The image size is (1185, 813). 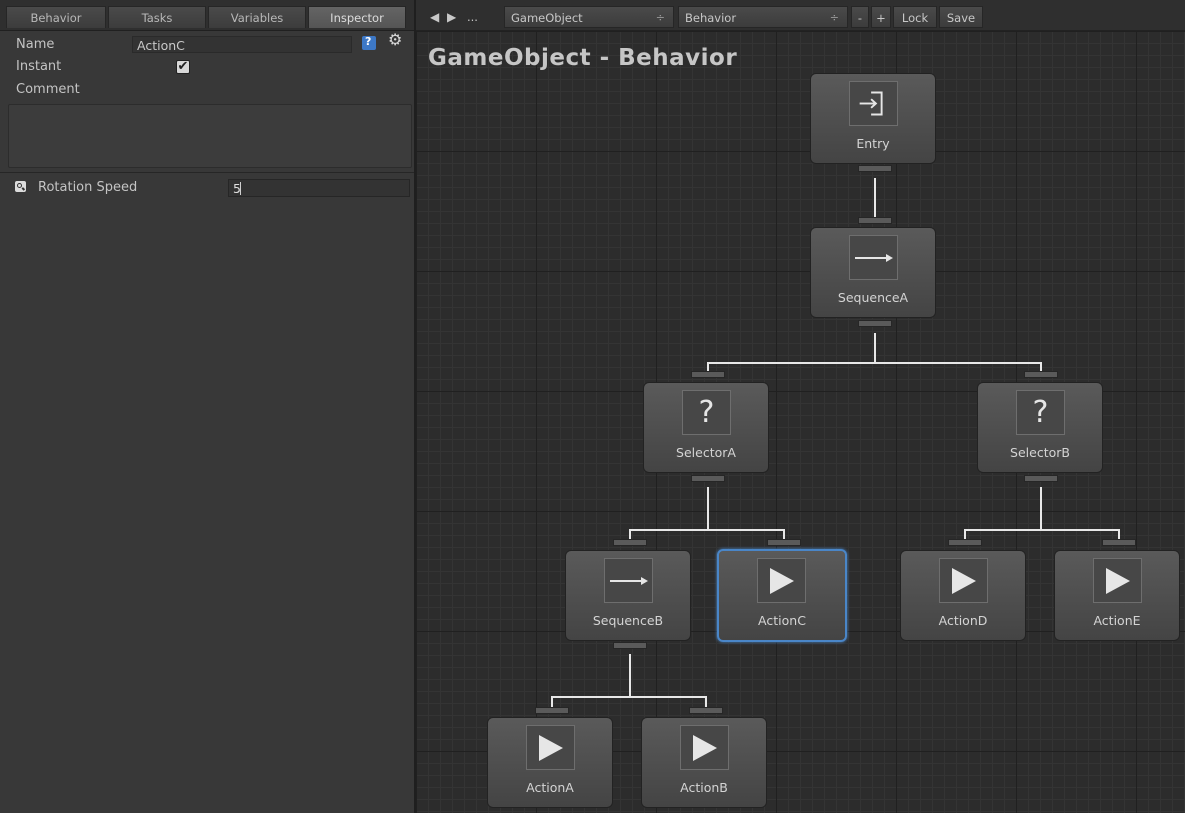 What do you see at coordinates (183, 67) in the screenshot?
I see `instant-checkbox: ✔` at bounding box center [183, 67].